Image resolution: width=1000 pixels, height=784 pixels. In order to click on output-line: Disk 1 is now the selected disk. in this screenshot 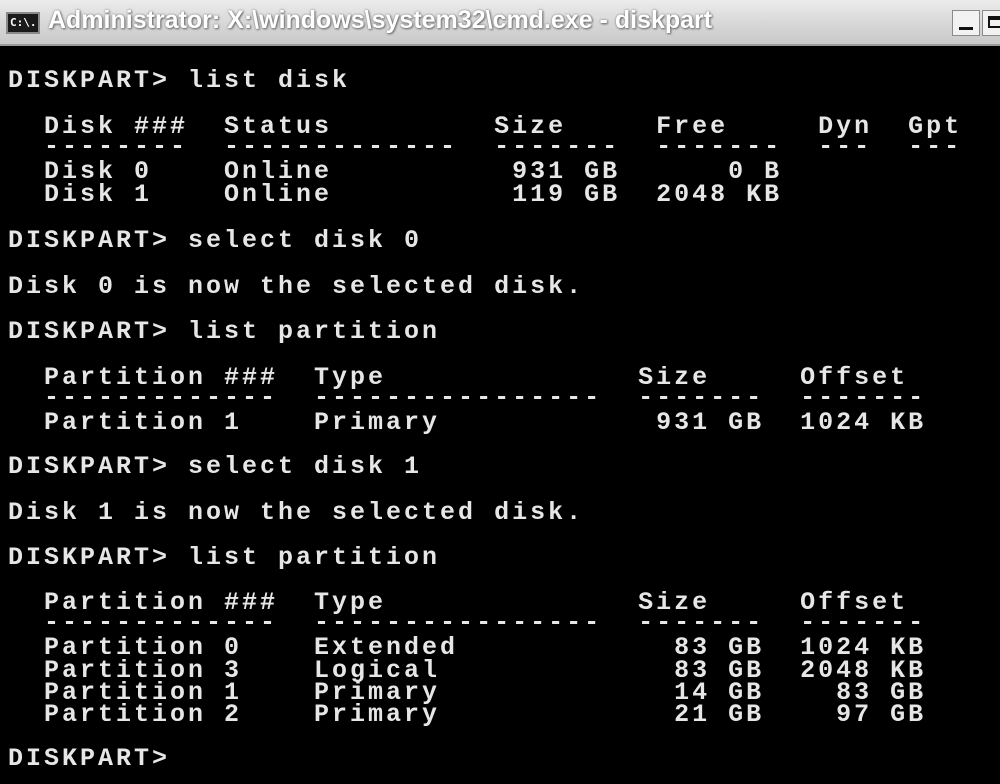, I will do `click(296, 512)`.